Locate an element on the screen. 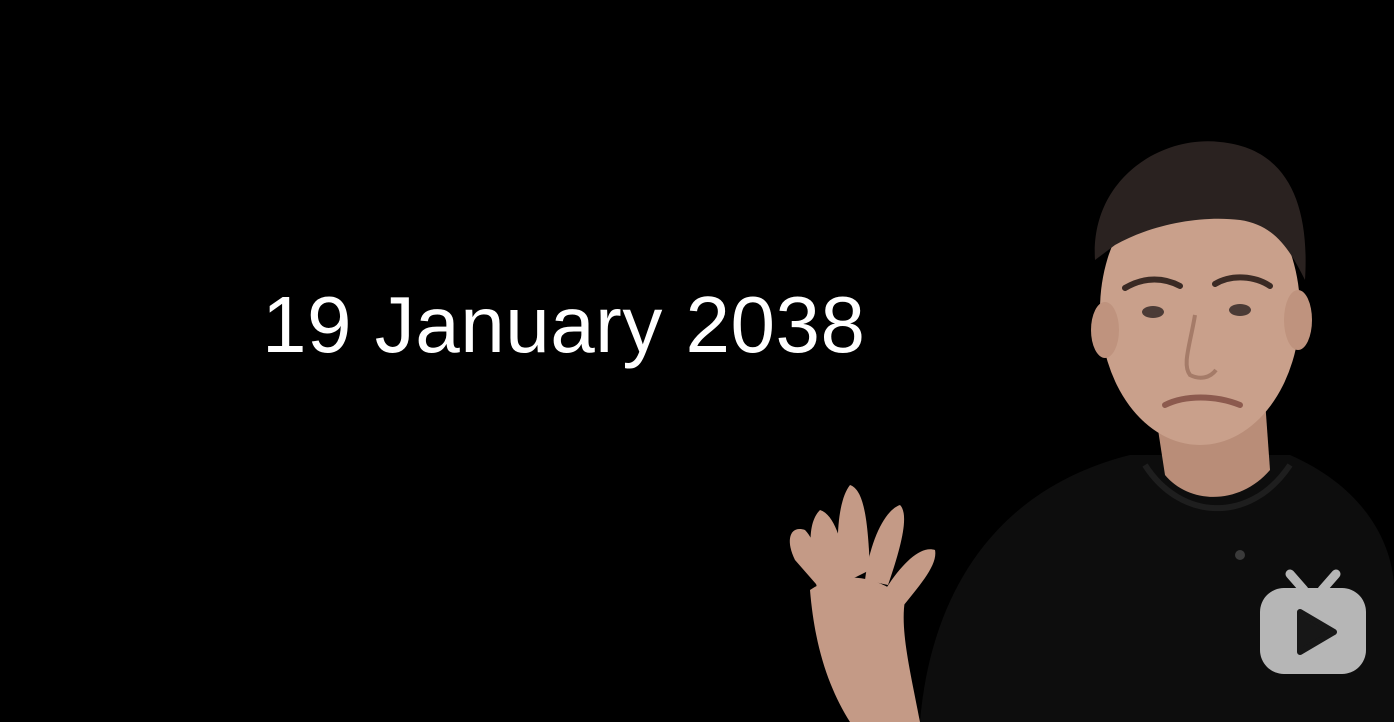 The height and width of the screenshot is (722, 1394). tv-play-icon is located at coordinates (1313, 621).